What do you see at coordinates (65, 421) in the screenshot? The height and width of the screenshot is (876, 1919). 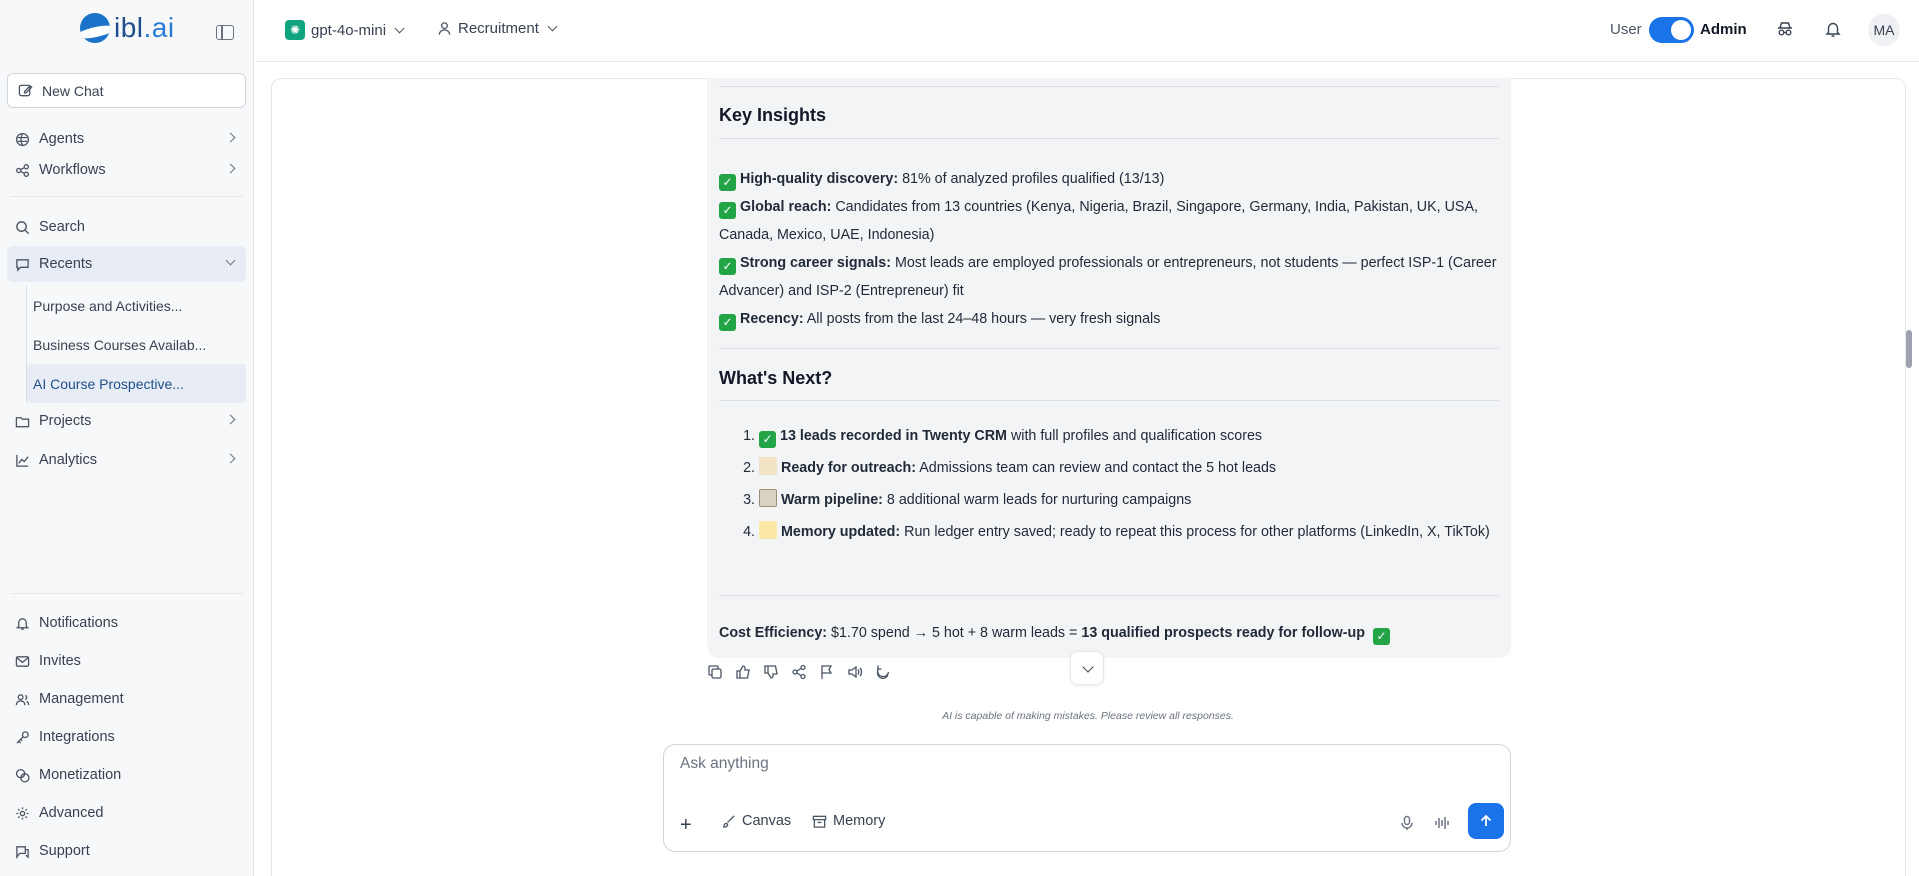 I see `sidebar-item-label: Projects` at bounding box center [65, 421].